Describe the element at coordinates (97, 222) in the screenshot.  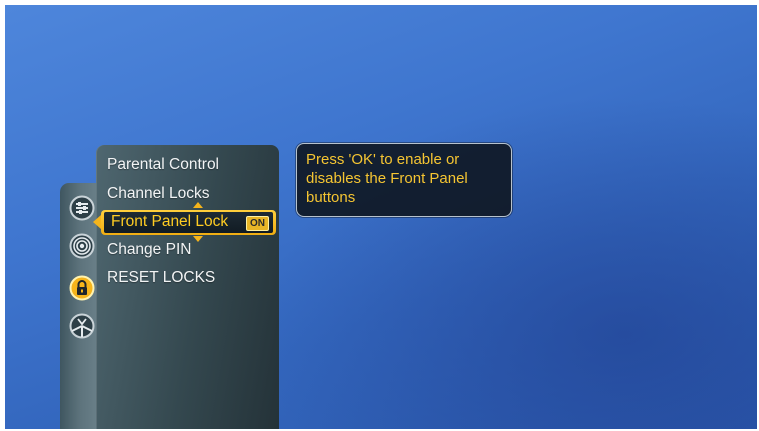
I see `selection-pointer-icon` at that location.